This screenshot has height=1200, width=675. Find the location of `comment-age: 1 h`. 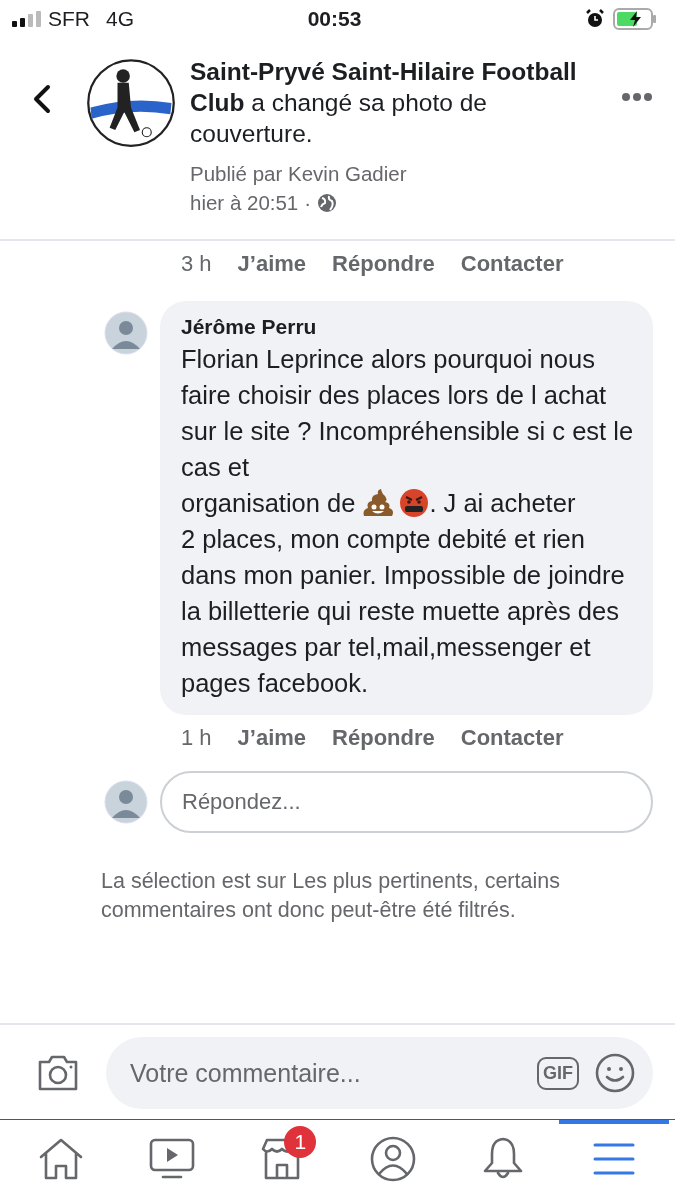

comment-age: 1 h is located at coordinates (196, 738).